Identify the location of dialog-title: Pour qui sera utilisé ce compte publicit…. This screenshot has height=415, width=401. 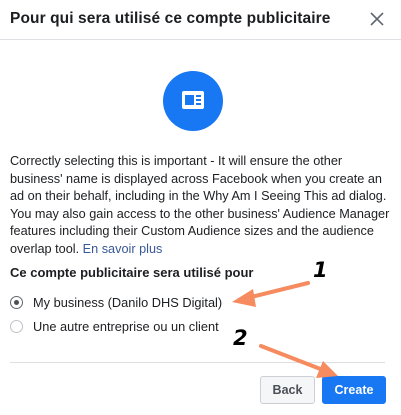
(170, 18).